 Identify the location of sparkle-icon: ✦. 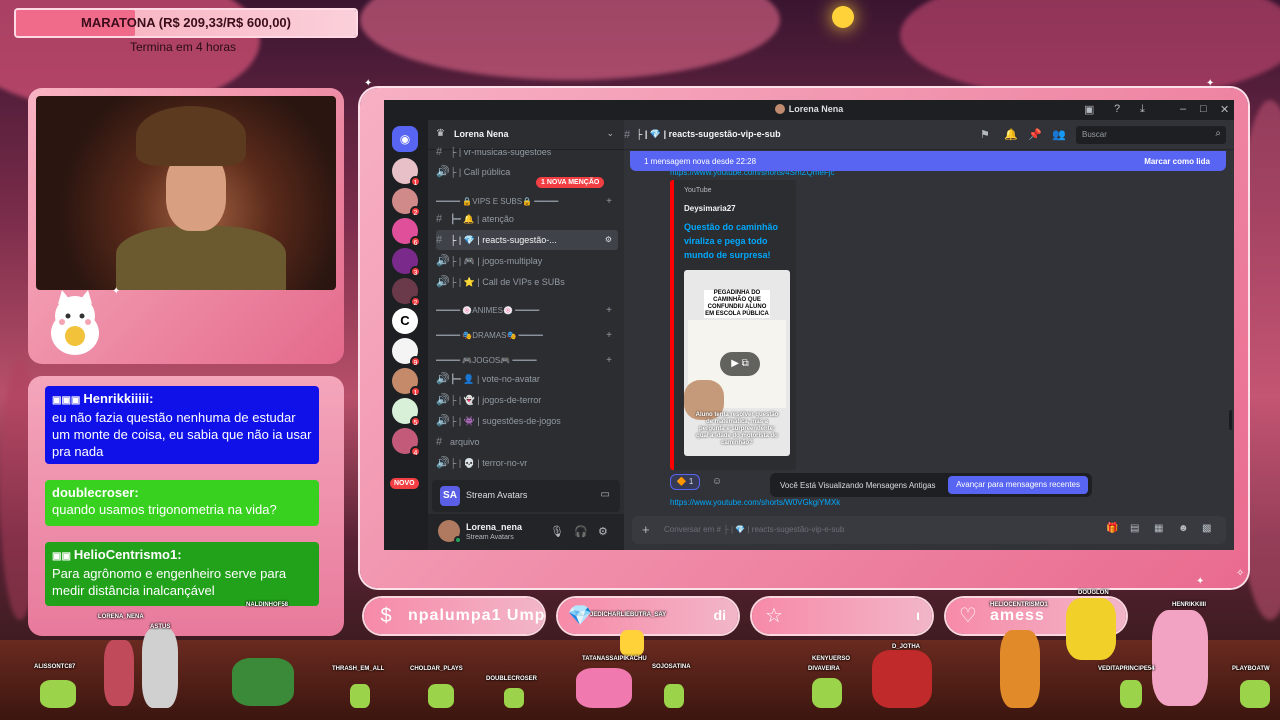
(1200, 581).